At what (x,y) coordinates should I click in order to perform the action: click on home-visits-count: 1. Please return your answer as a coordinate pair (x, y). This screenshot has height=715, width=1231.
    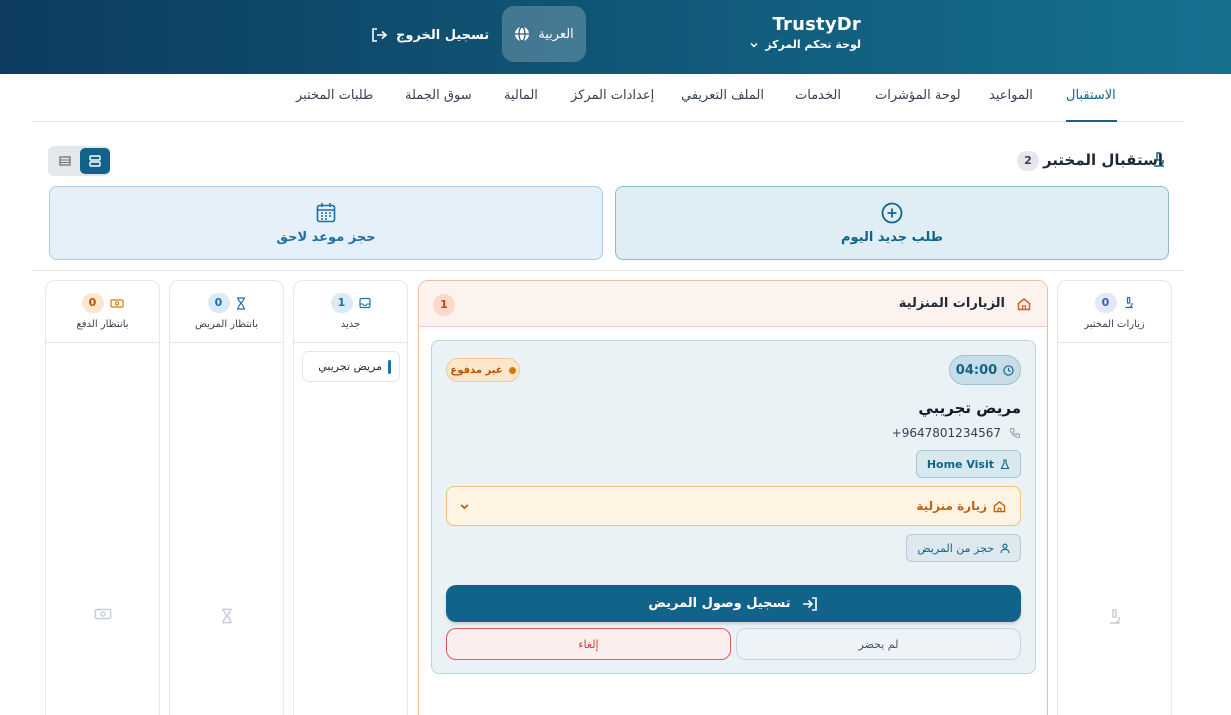
    Looking at the image, I should click on (444, 305).